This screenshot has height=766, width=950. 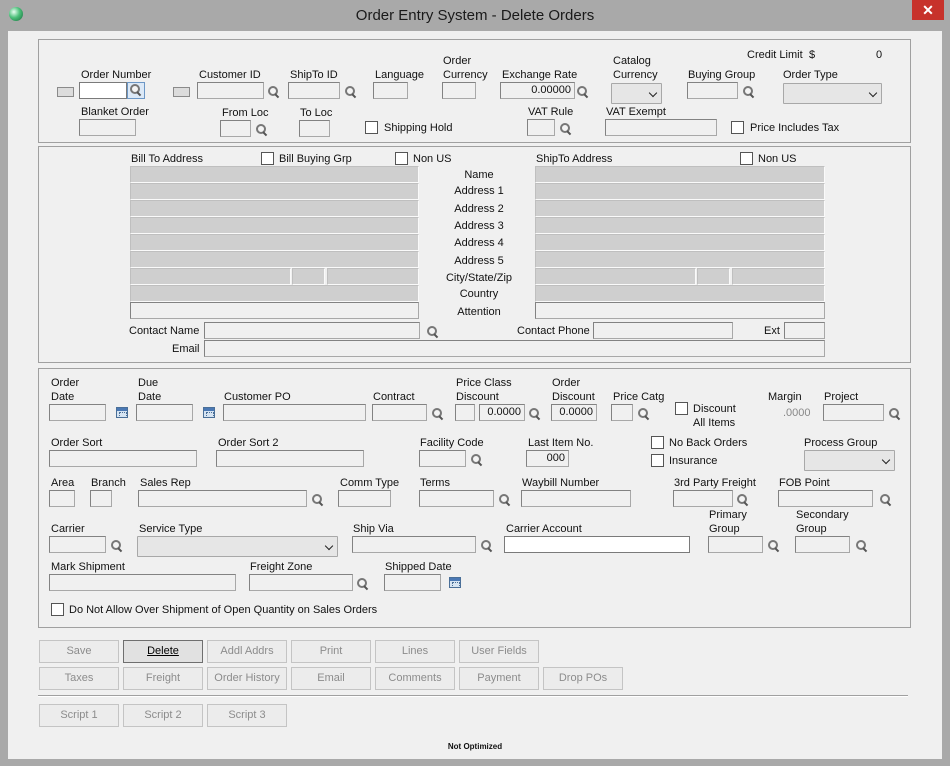 I want to click on customer-po-input, so click(x=294, y=412).